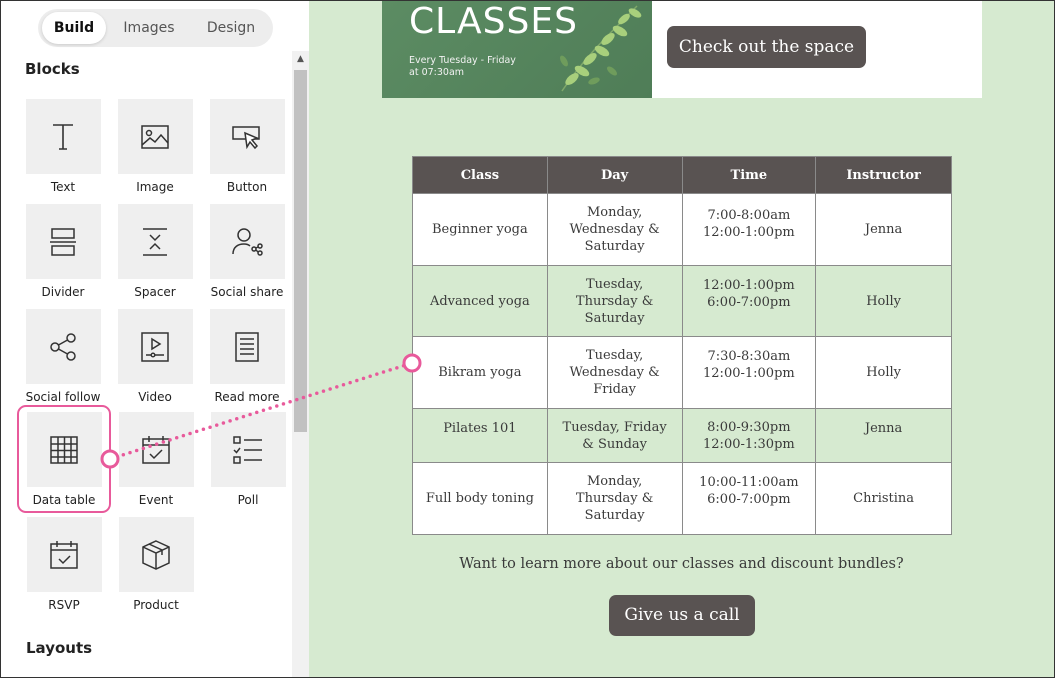 The width and height of the screenshot is (1055, 678). Describe the element at coordinates (64, 554) in the screenshot. I see `rsvp-icon` at that location.